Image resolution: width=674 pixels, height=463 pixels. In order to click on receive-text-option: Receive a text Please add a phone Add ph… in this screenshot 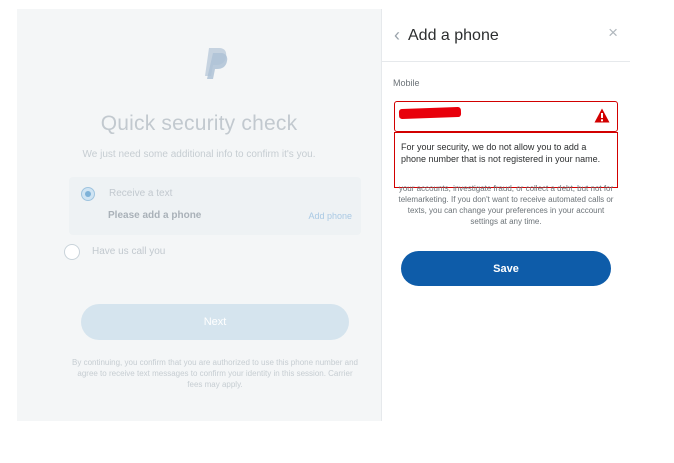, I will do `click(215, 206)`.